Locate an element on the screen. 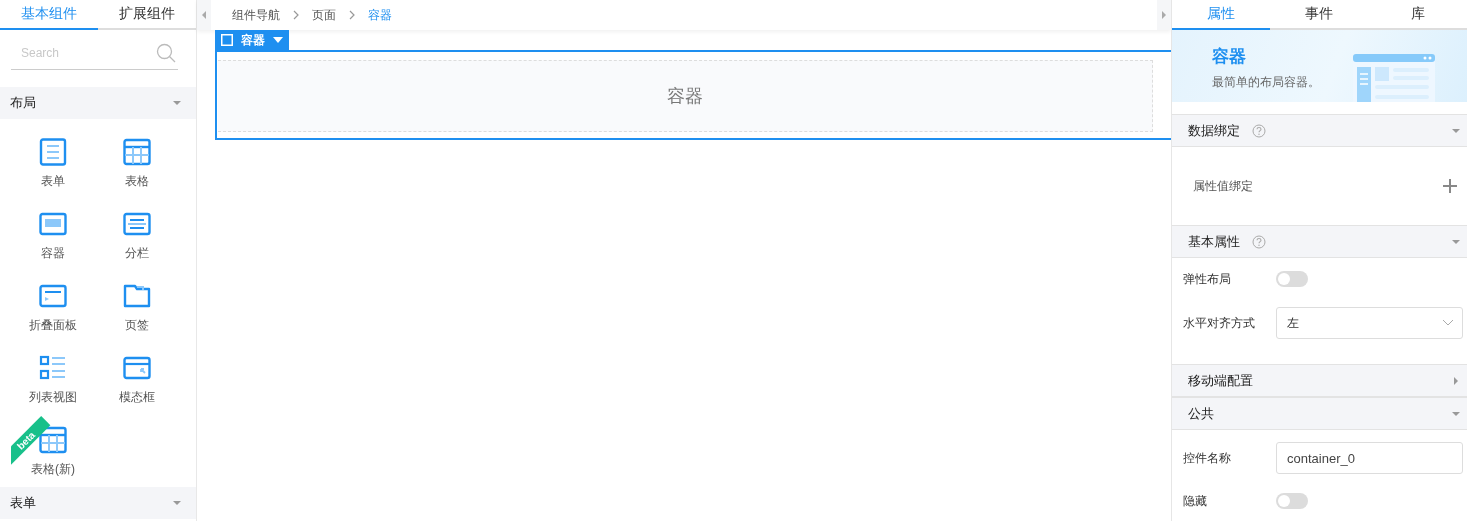  component-item: 模态框 is located at coordinates (137, 379).